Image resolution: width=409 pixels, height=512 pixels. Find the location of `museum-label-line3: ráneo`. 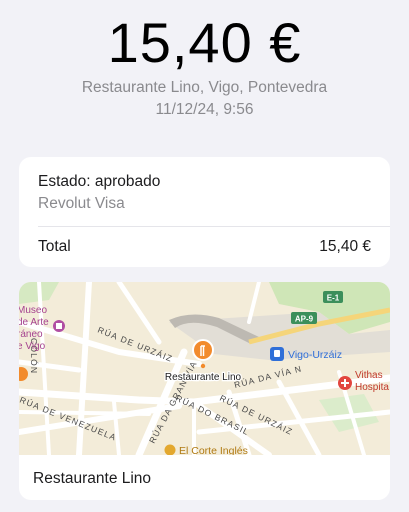

museum-label-line3: ráneo is located at coordinates (31, 334).